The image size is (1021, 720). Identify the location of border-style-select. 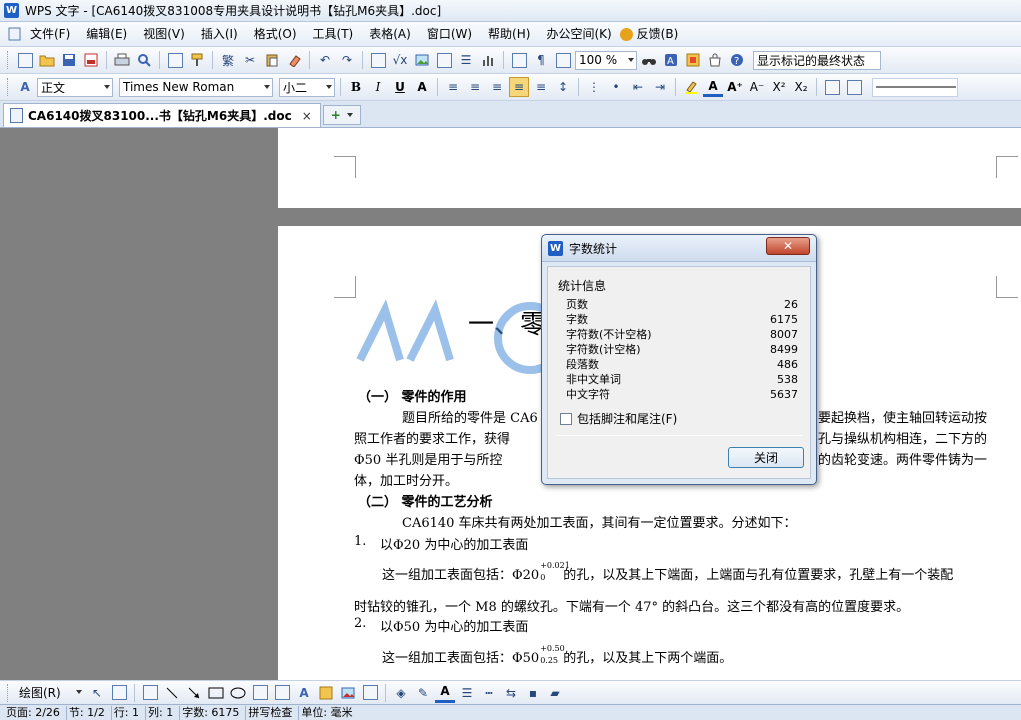
(915, 87).